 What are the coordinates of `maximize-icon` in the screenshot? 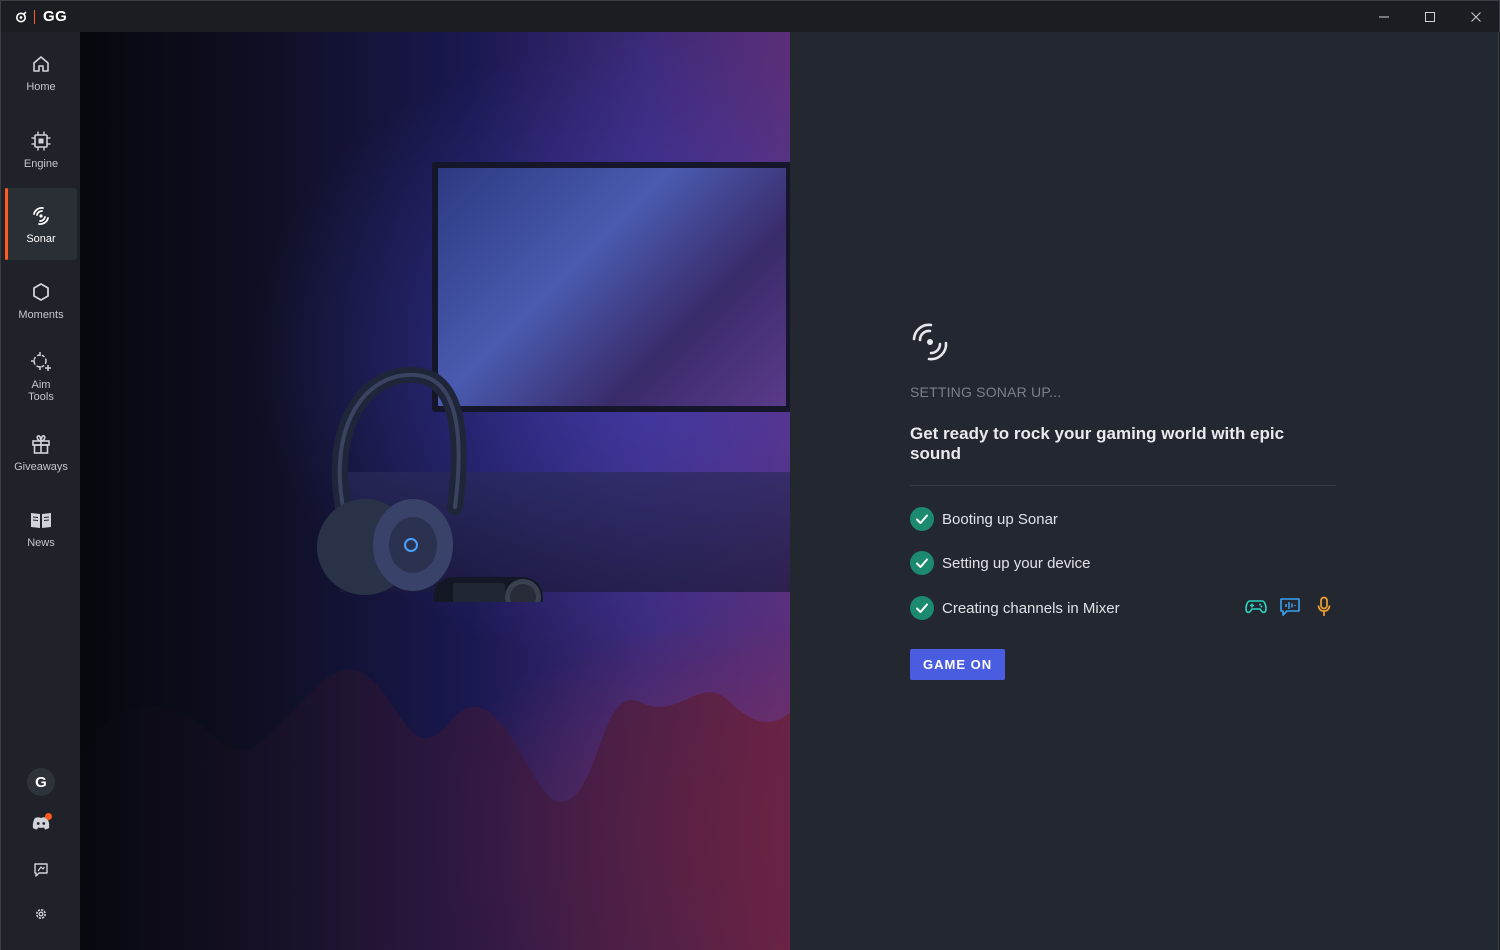 It's located at (1430, 17).